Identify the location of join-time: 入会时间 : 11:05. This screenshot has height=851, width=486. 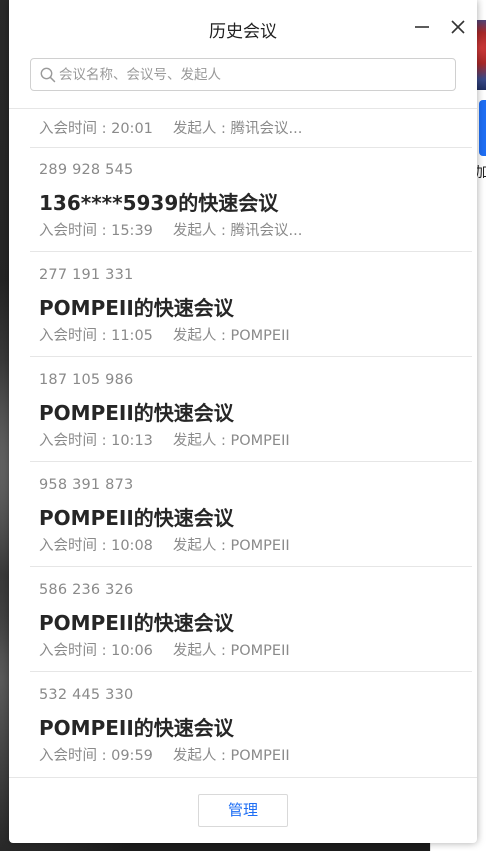
(96, 336).